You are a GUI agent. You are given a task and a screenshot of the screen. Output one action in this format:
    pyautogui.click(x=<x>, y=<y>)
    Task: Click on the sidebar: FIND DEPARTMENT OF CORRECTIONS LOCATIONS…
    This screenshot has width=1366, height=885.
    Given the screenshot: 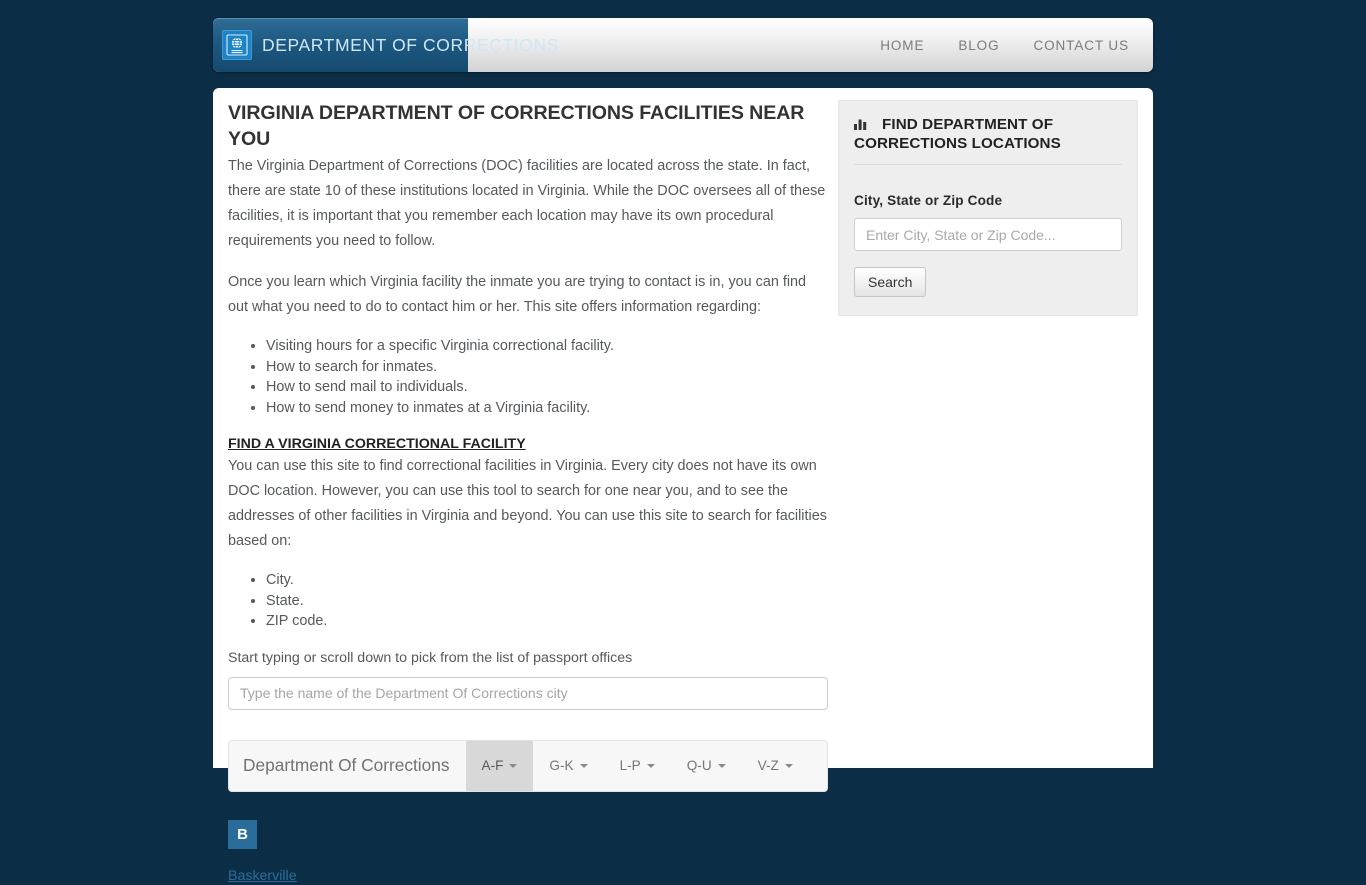 What is the action you would take?
    pyautogui.click(x=988, y=208)
    